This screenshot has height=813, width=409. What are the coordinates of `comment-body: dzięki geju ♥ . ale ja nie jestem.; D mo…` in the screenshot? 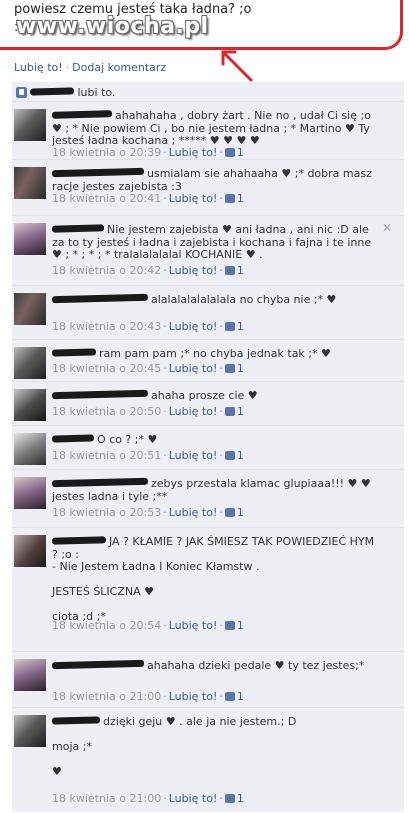 It's located at (216, 747).